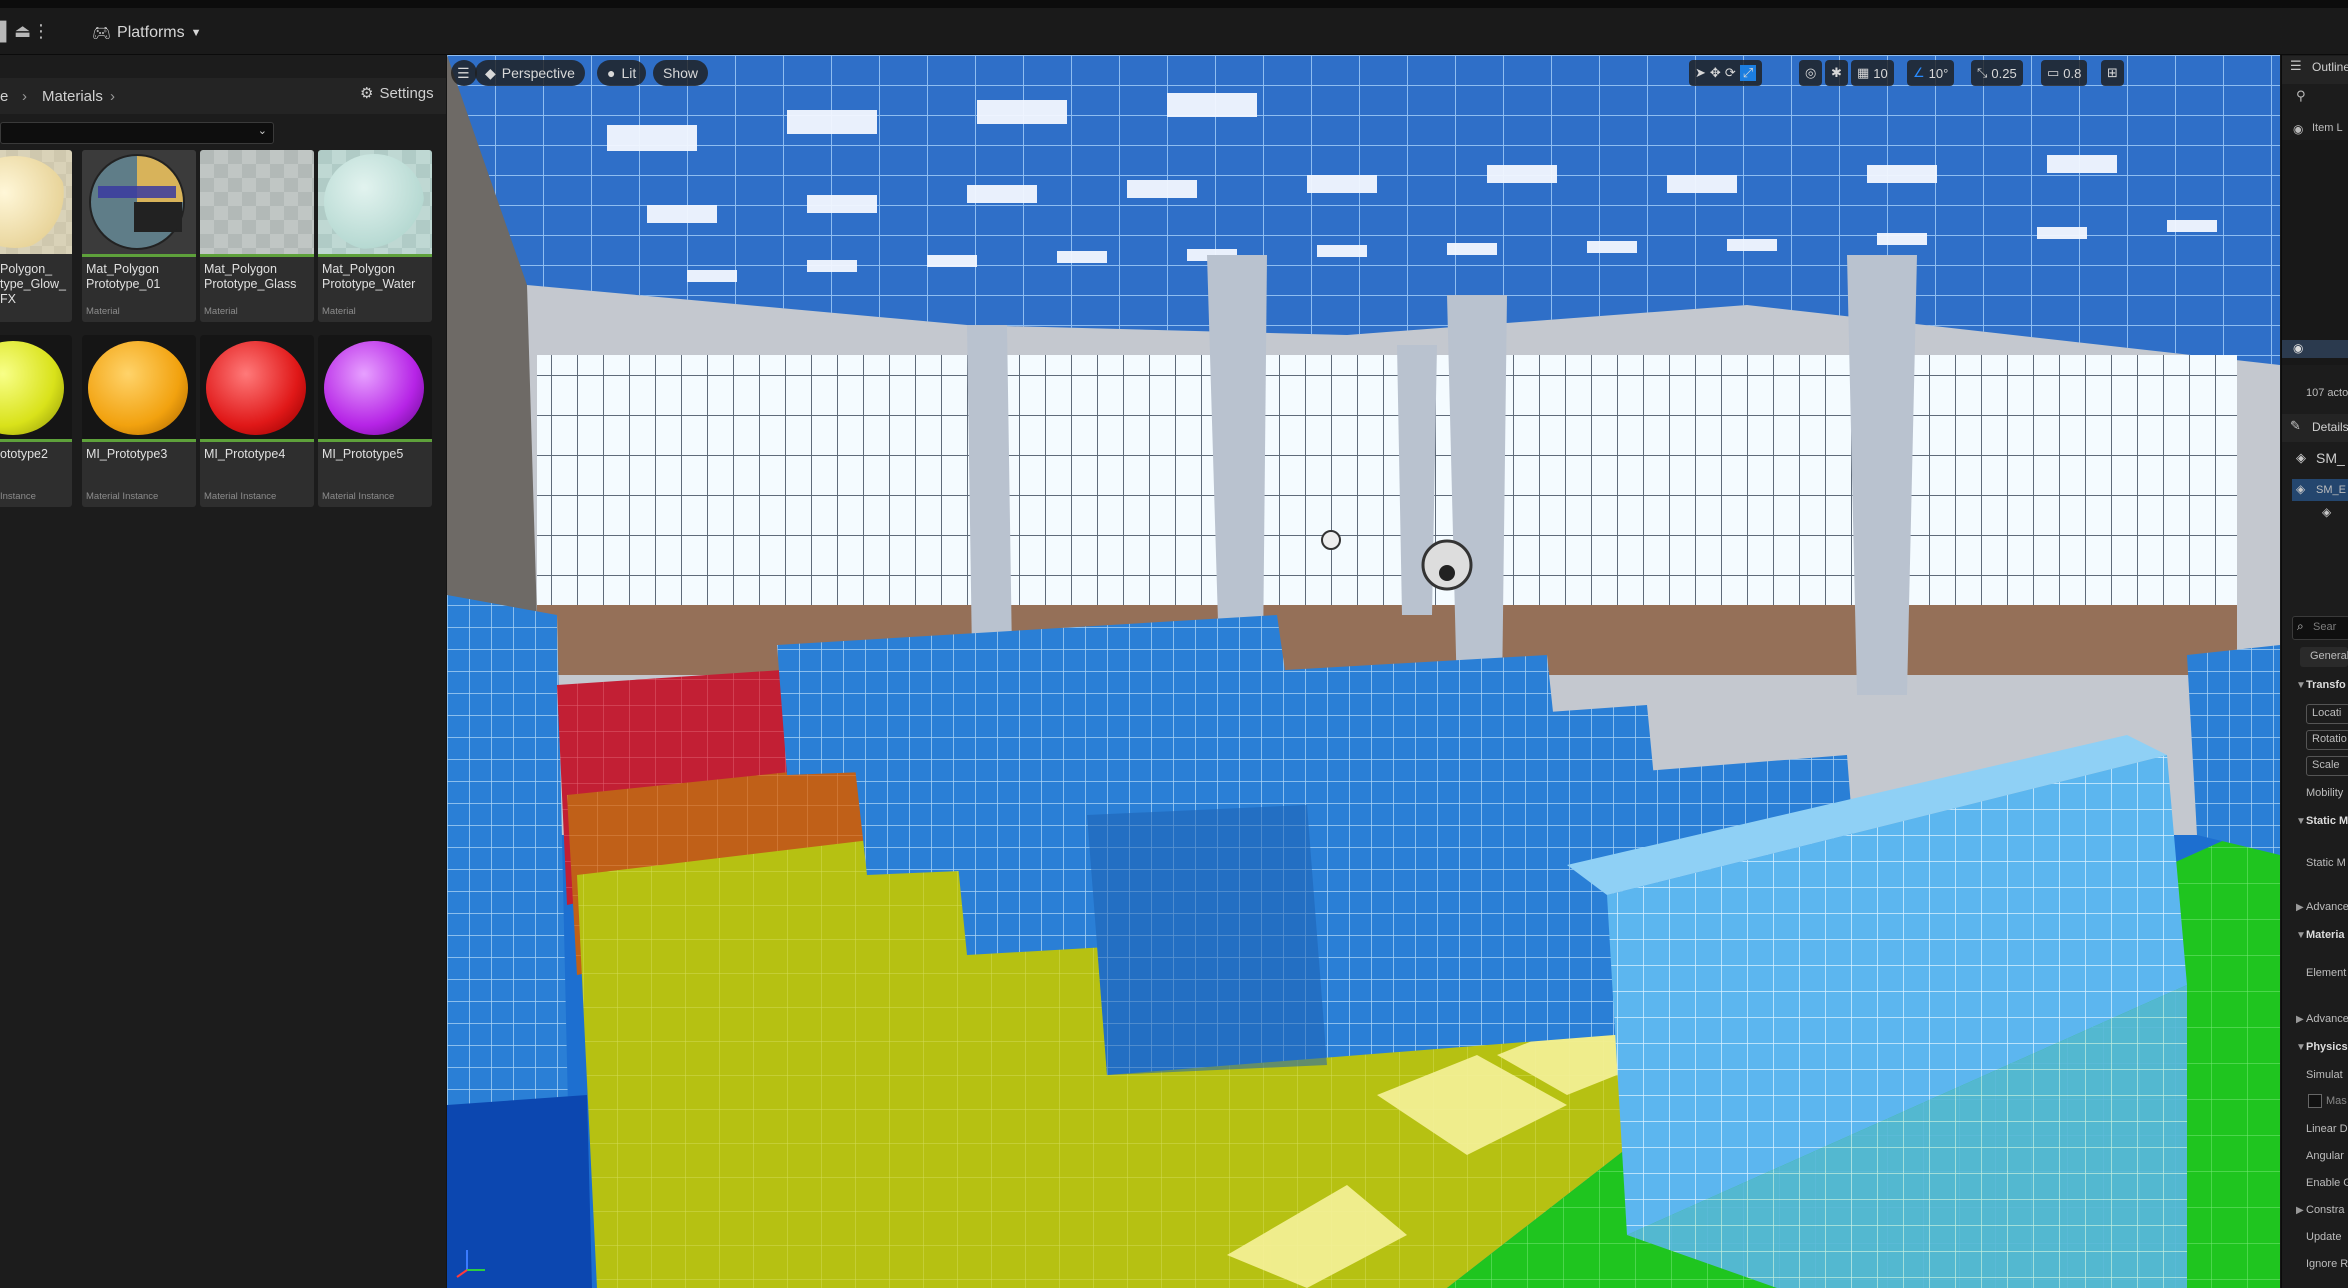 The height and width of the screenshot is (1288, 2348). Describe the element at coordinates (18, 496) in the screenshot. I see `asset-type: Instance` at that location.